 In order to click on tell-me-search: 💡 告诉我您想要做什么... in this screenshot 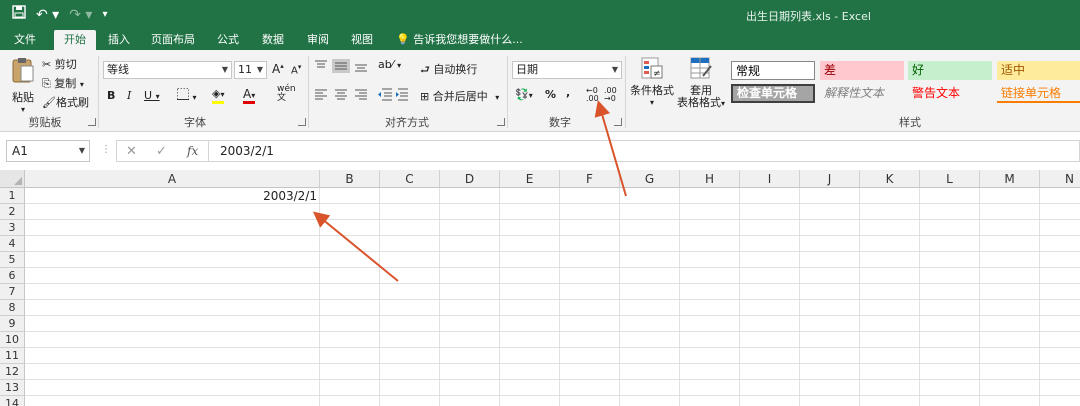, I will do `click(459, 40)`.